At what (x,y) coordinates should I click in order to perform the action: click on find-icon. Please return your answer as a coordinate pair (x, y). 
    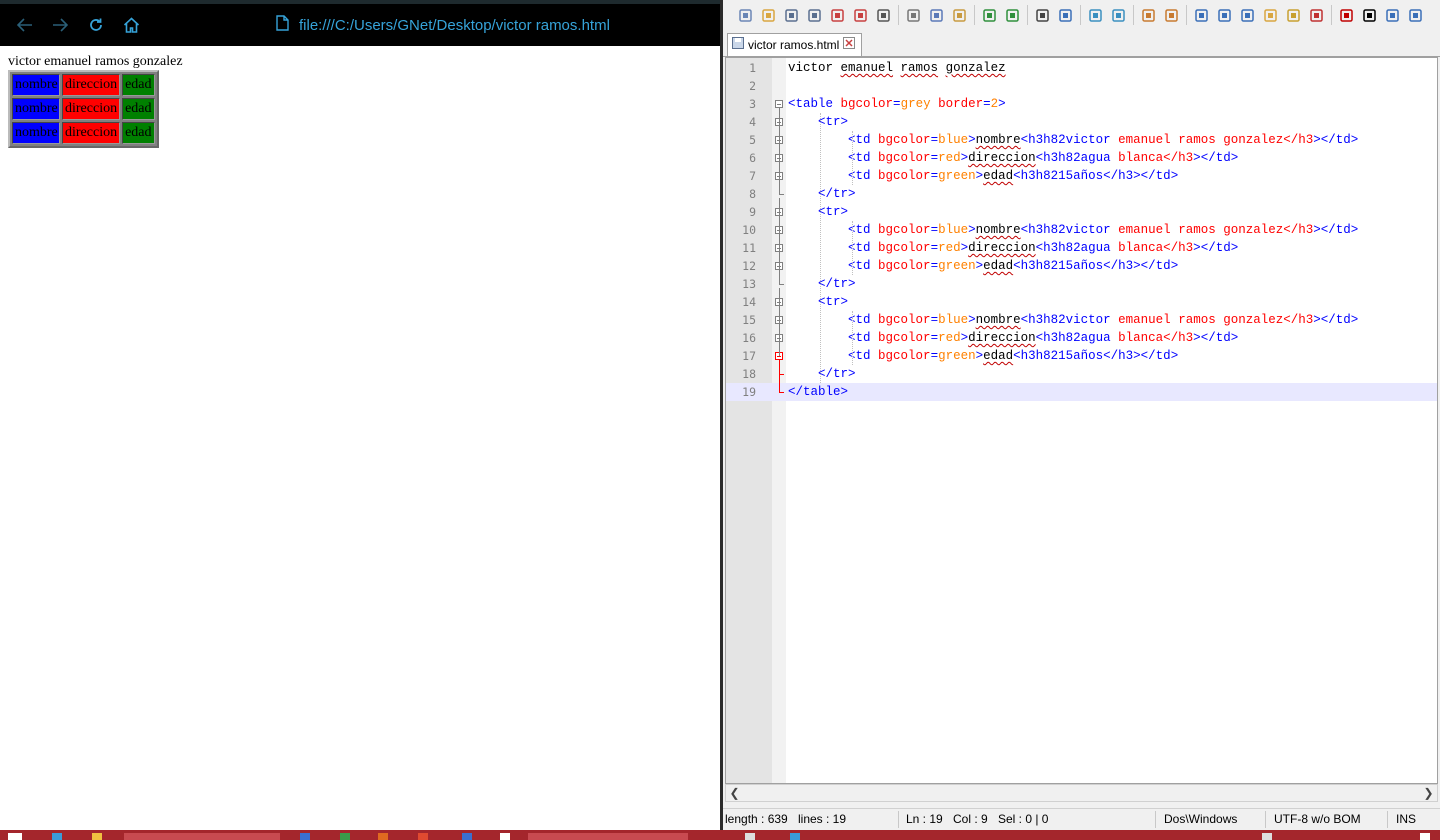
    Looking at the image, I should click on (1042, 15).